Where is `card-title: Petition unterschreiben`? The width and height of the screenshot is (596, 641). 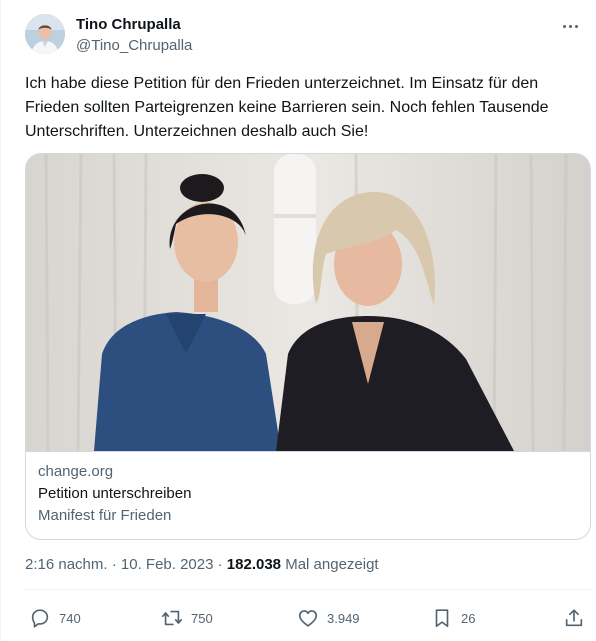
card-title: Petition unterschreiben is located at coordinates (309, 494).